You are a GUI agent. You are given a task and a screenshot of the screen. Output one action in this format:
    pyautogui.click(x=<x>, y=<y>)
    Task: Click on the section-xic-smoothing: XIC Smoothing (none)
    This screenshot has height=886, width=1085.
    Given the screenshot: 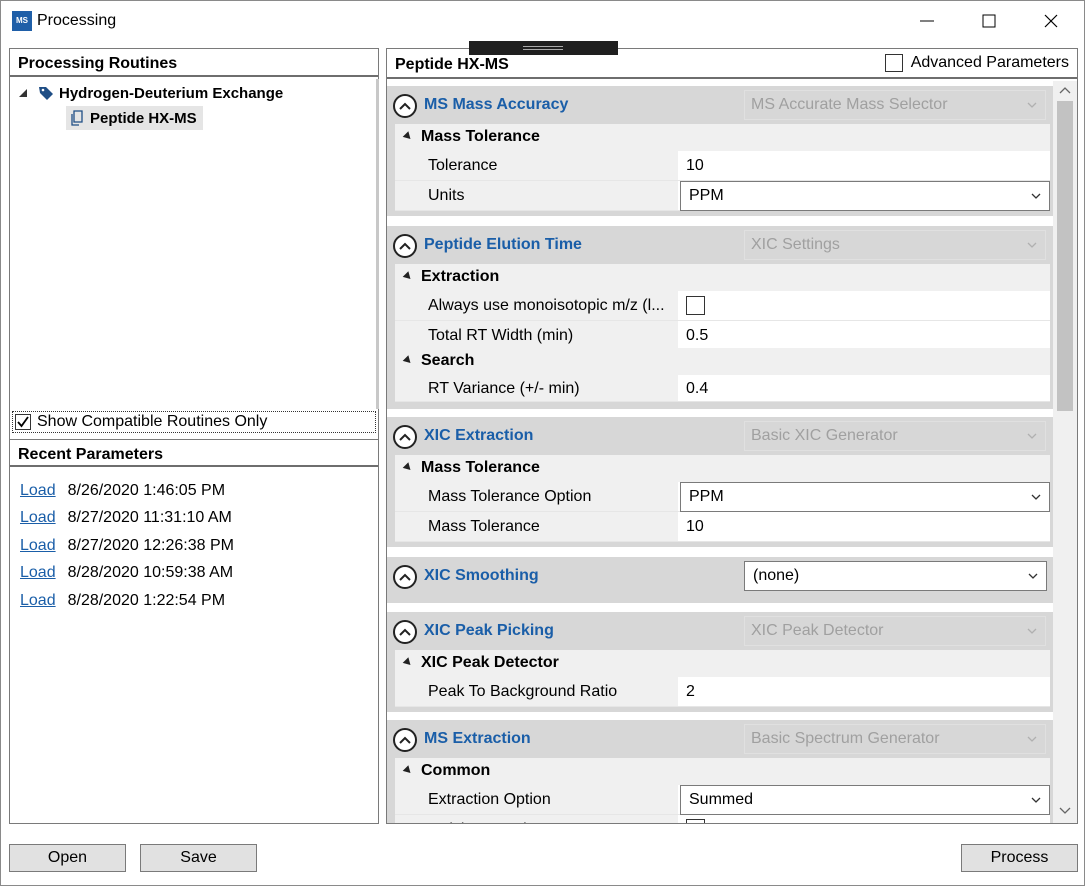 What is the action you would take?
    pyautogui.click(x=720, y=580)
    